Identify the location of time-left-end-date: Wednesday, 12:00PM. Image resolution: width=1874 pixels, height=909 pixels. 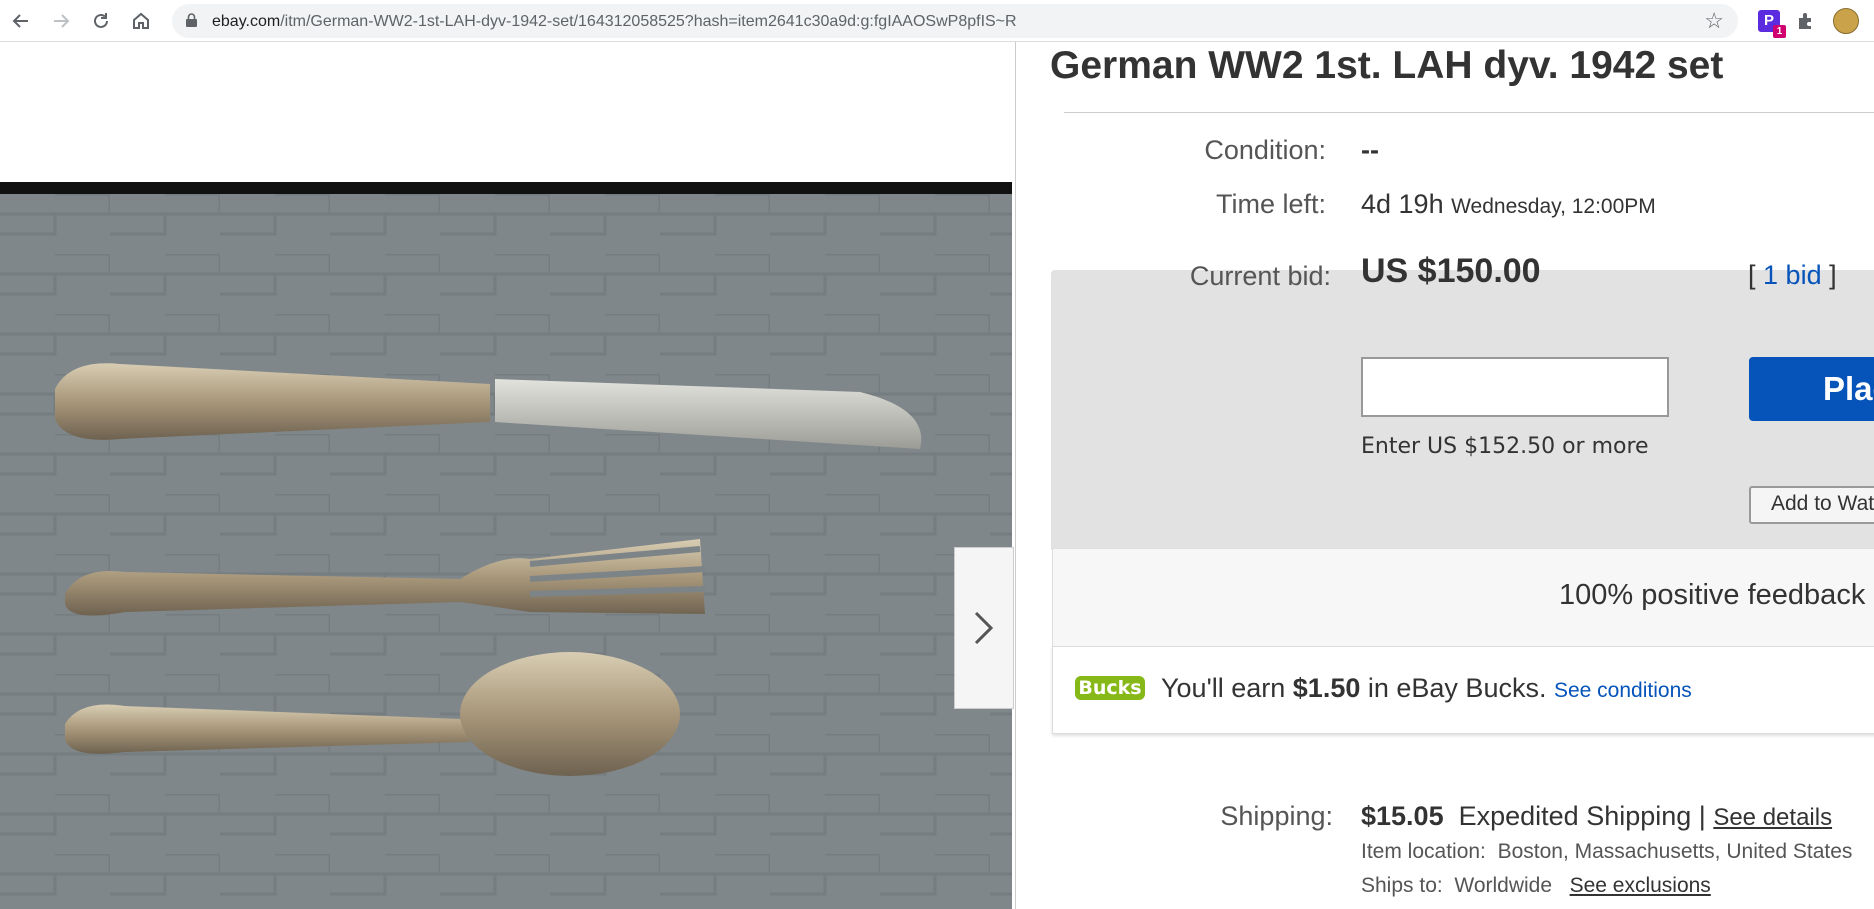
(1553, 206).